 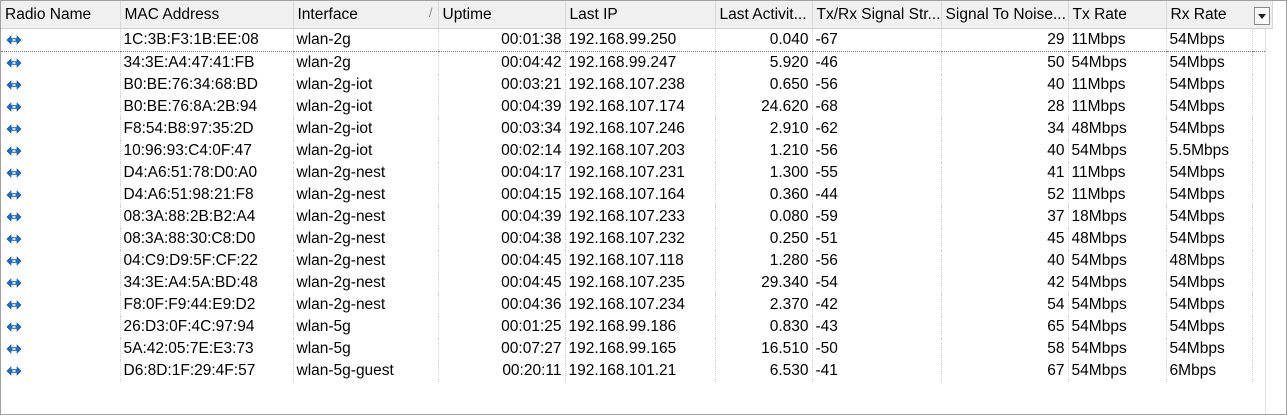 What do you see at coordinates (640, 107) in the screenshot?
I see `last-ip-cell: 192.168.107.174` at bounding box center [640, 107].